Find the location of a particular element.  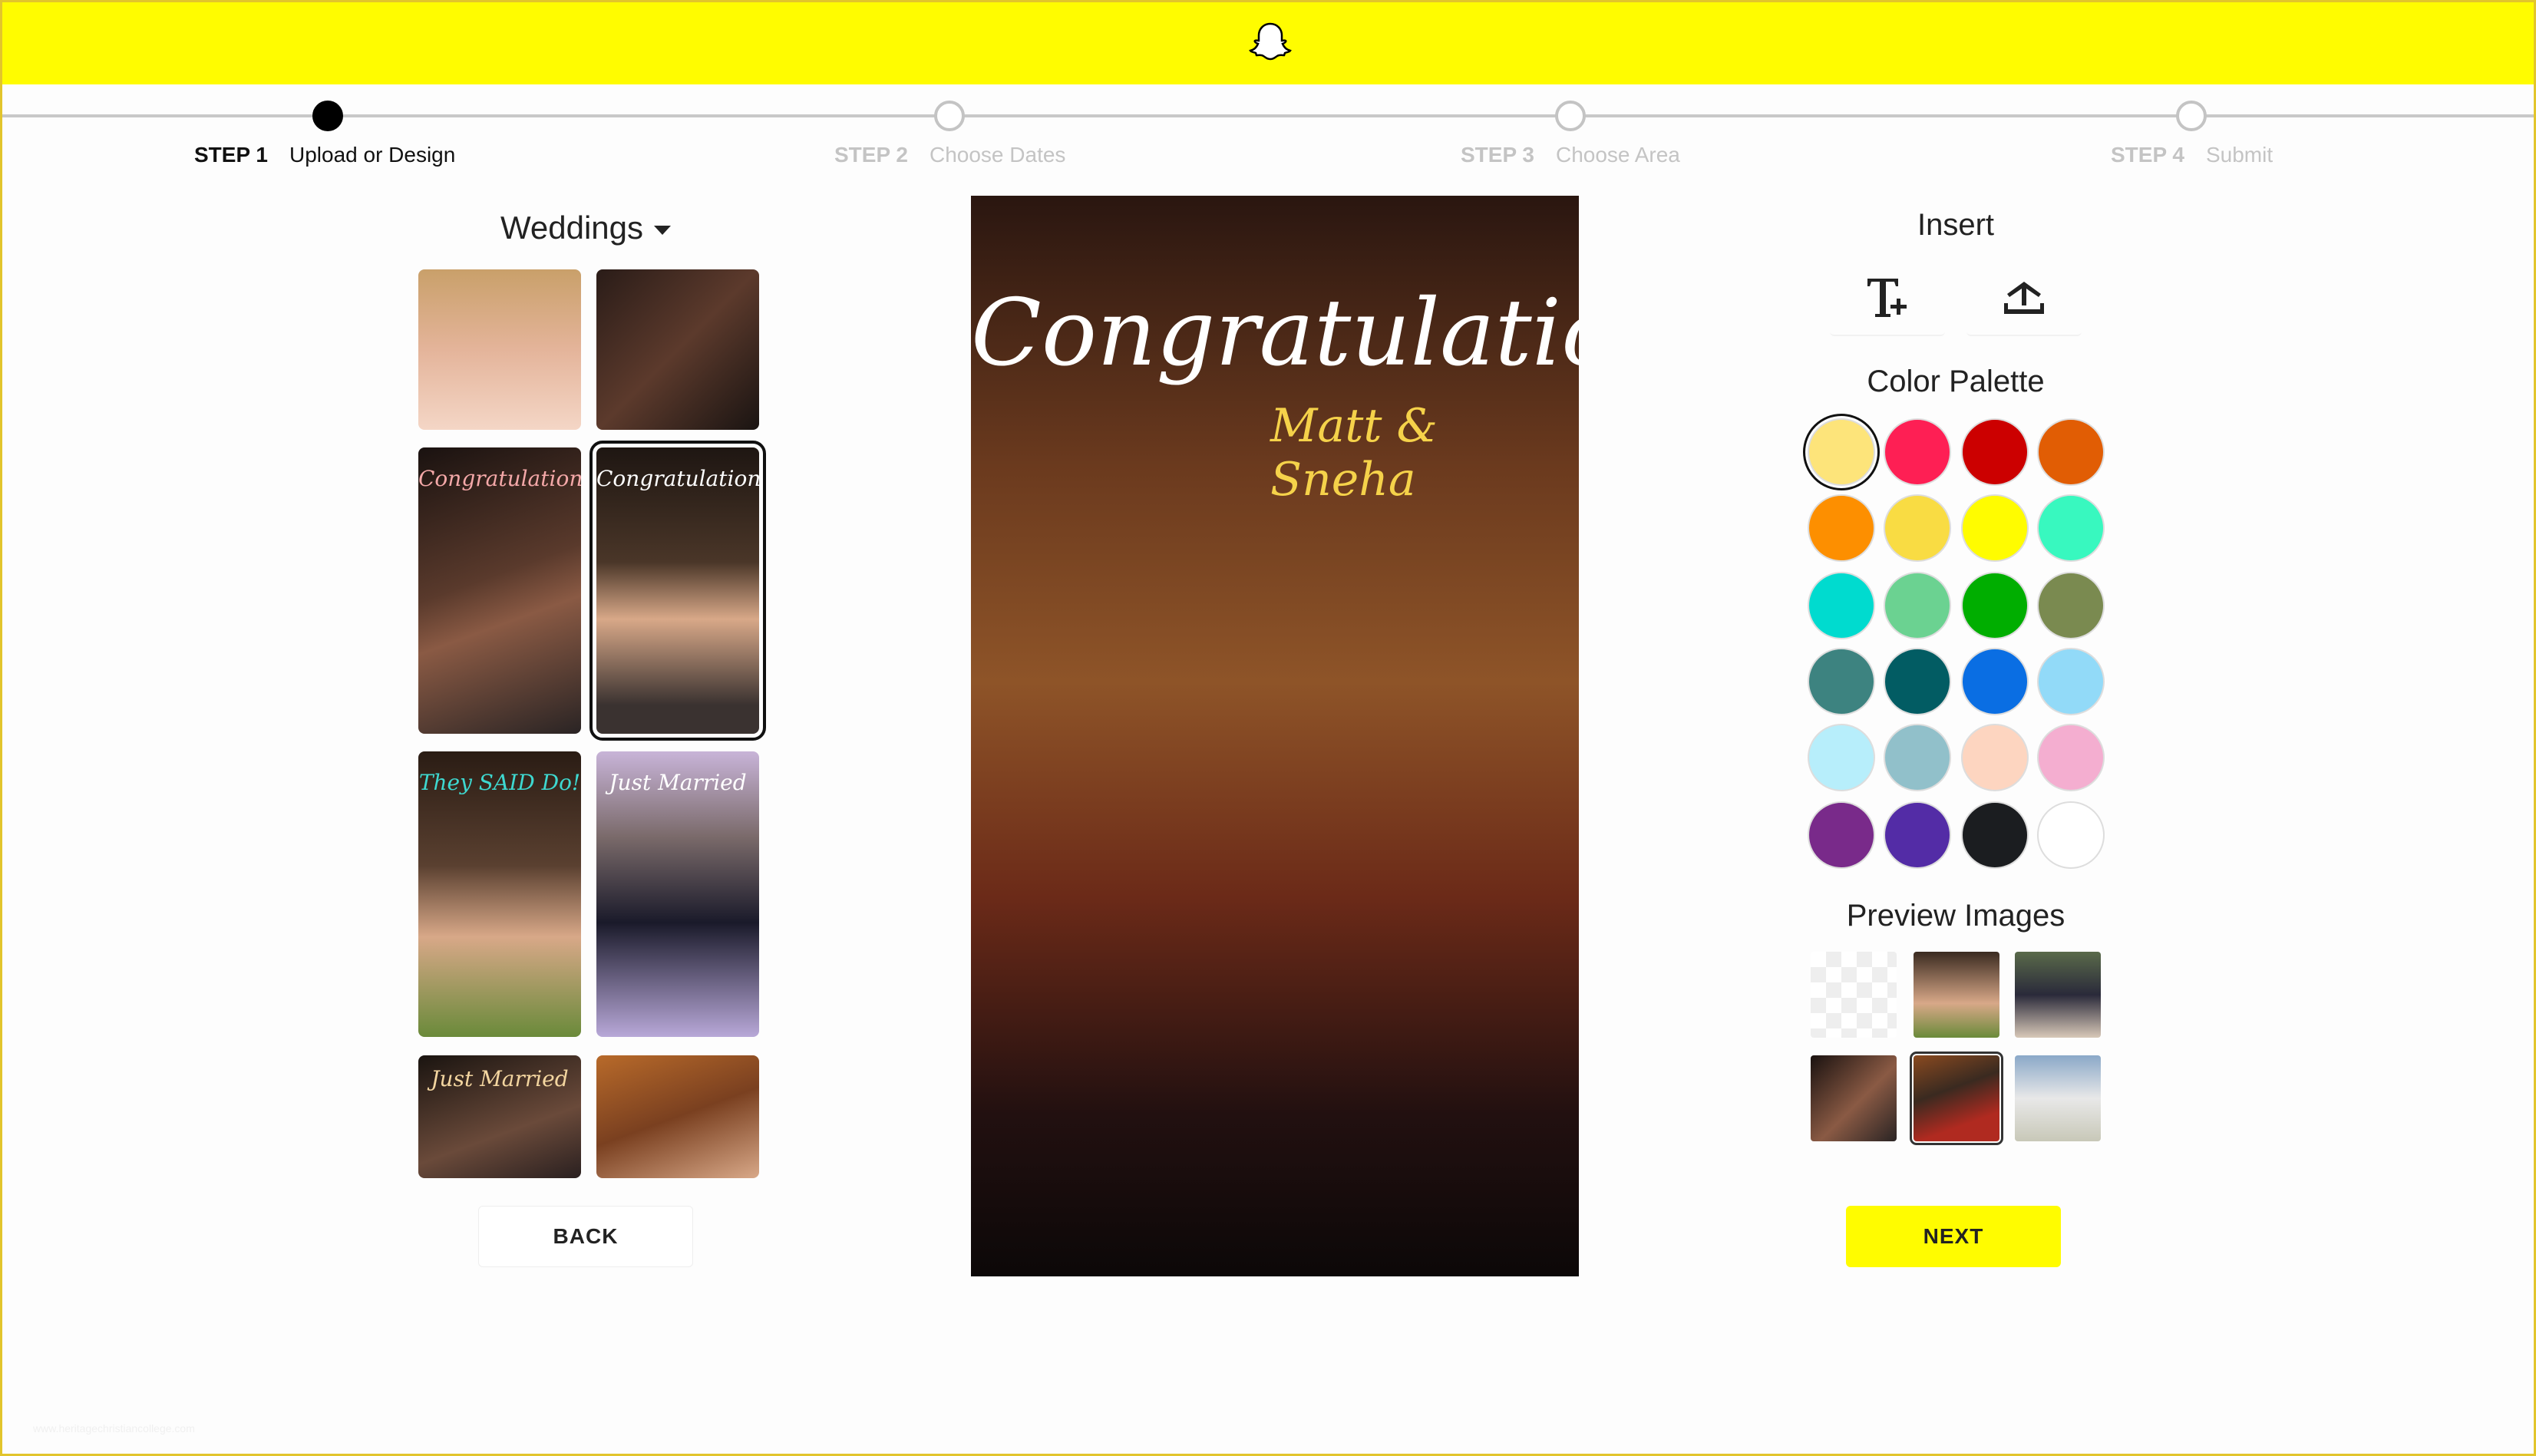

step-3: STEP 3 Choose Area is located at coordinates (1570, 155).